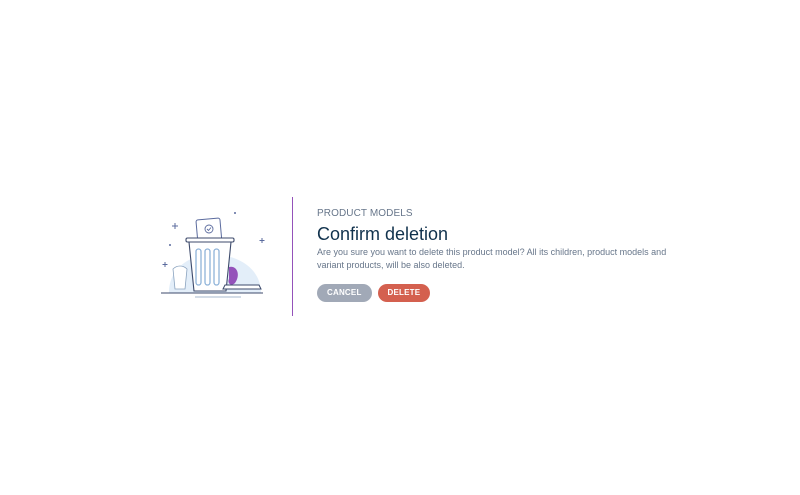 This screenshot has width=800, height=495. I want to click on modal-title: Confirm deletion, so click(383, 234).